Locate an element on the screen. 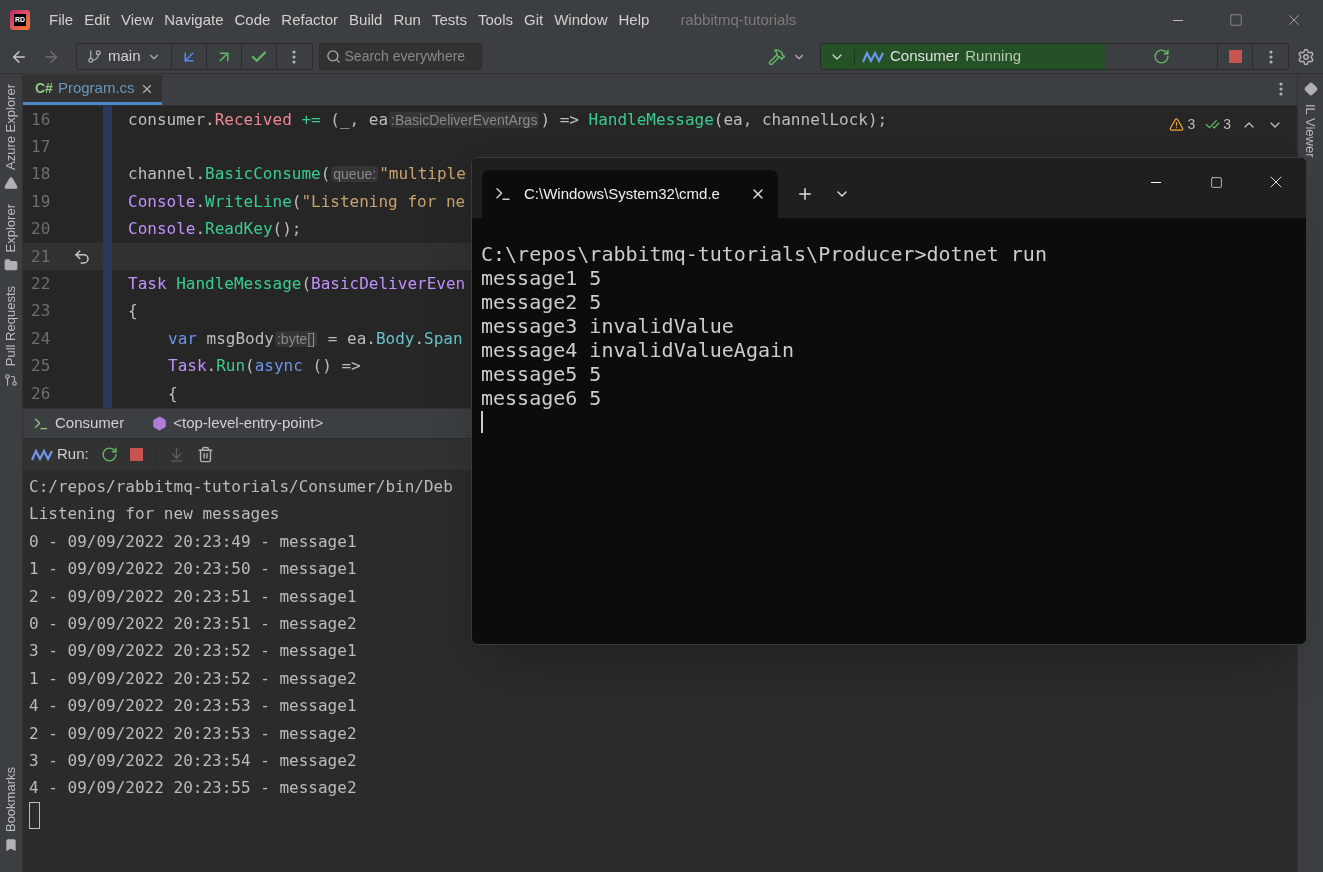 This screenshot has height=872, width=1323. warning-count: 3 is located at coordinates (1182, 124).